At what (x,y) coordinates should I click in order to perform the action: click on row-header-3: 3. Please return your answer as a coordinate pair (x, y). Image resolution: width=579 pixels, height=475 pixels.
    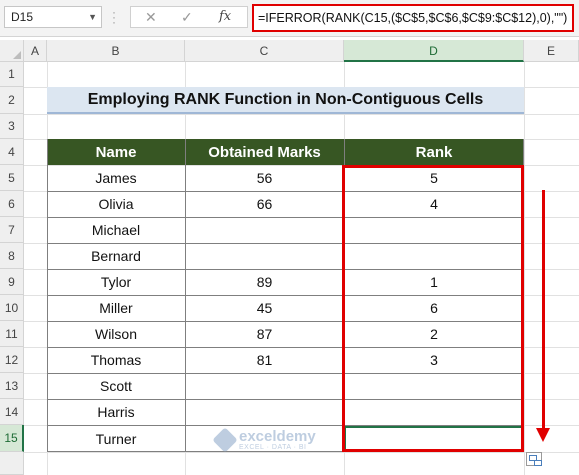
    Looking at the image, I should click on (12, 126).